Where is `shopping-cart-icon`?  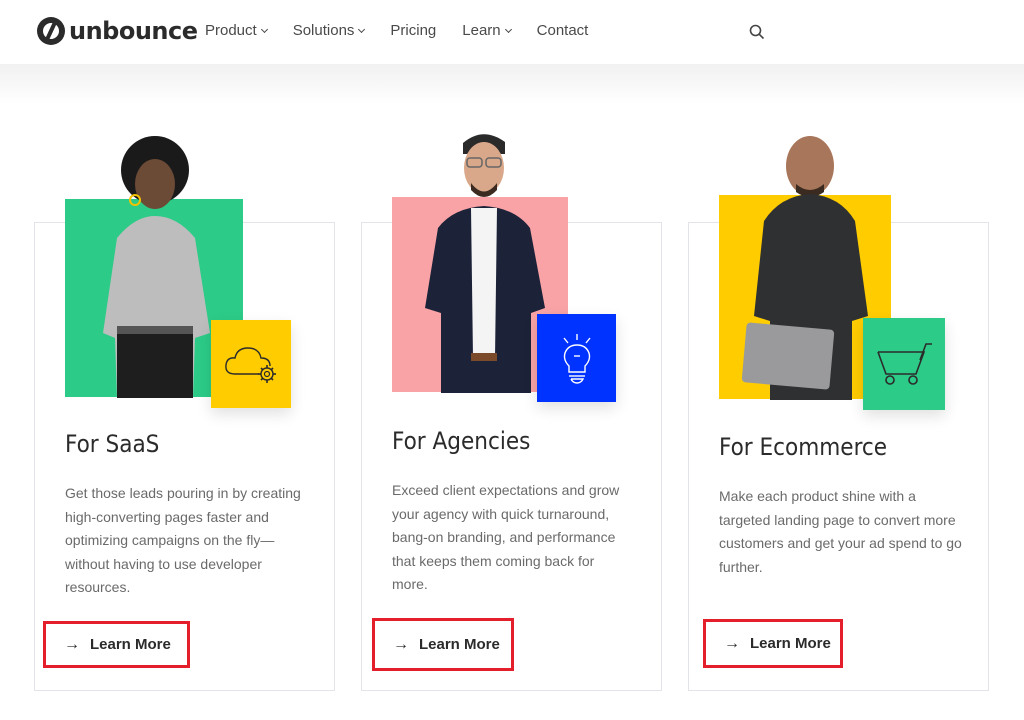
shopping-cart-icon is located at coordinates (904, 364).